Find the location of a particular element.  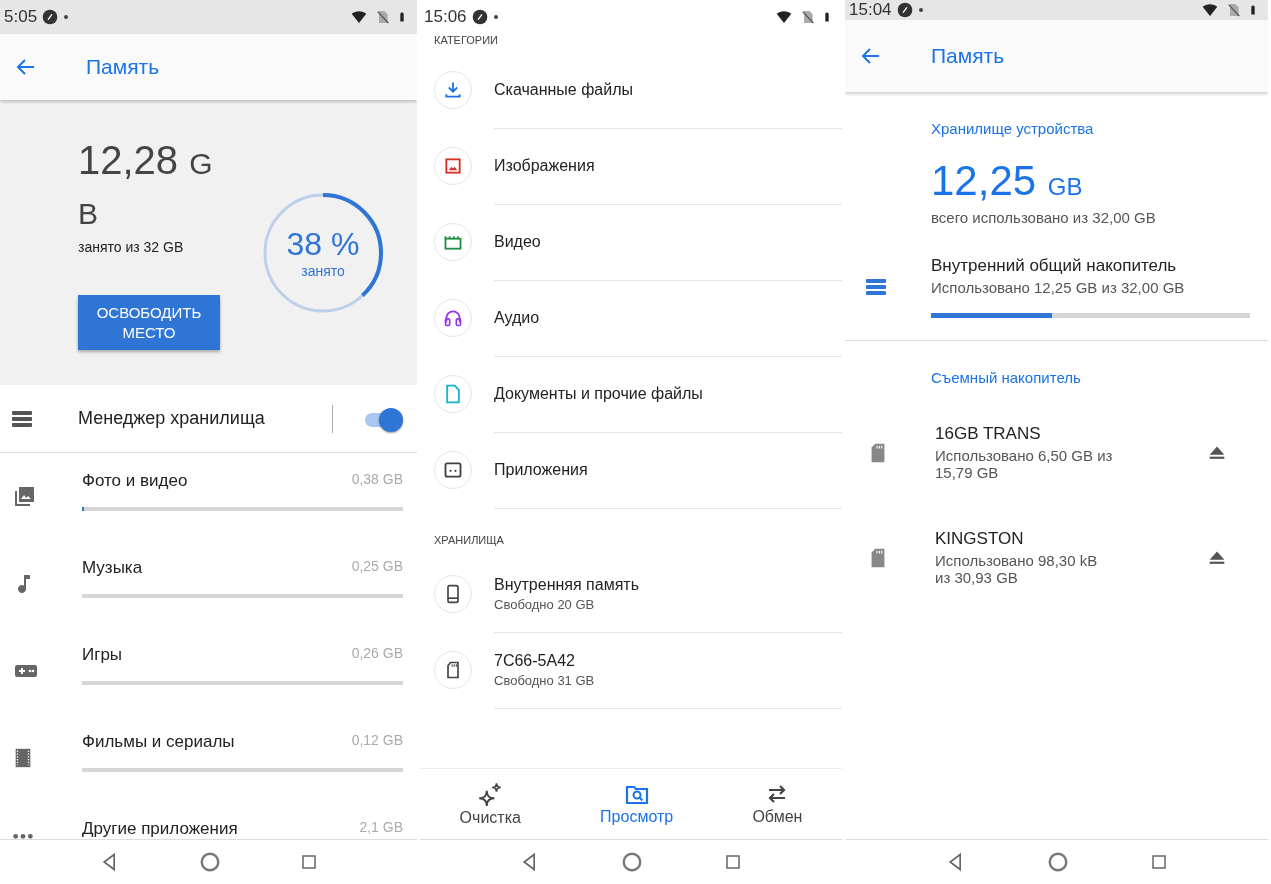

section-header: Съемный накопитель is located at coordinates (1006, 377).